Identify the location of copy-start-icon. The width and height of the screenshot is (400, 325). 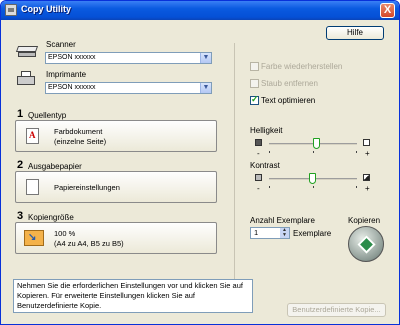
(366, 244).